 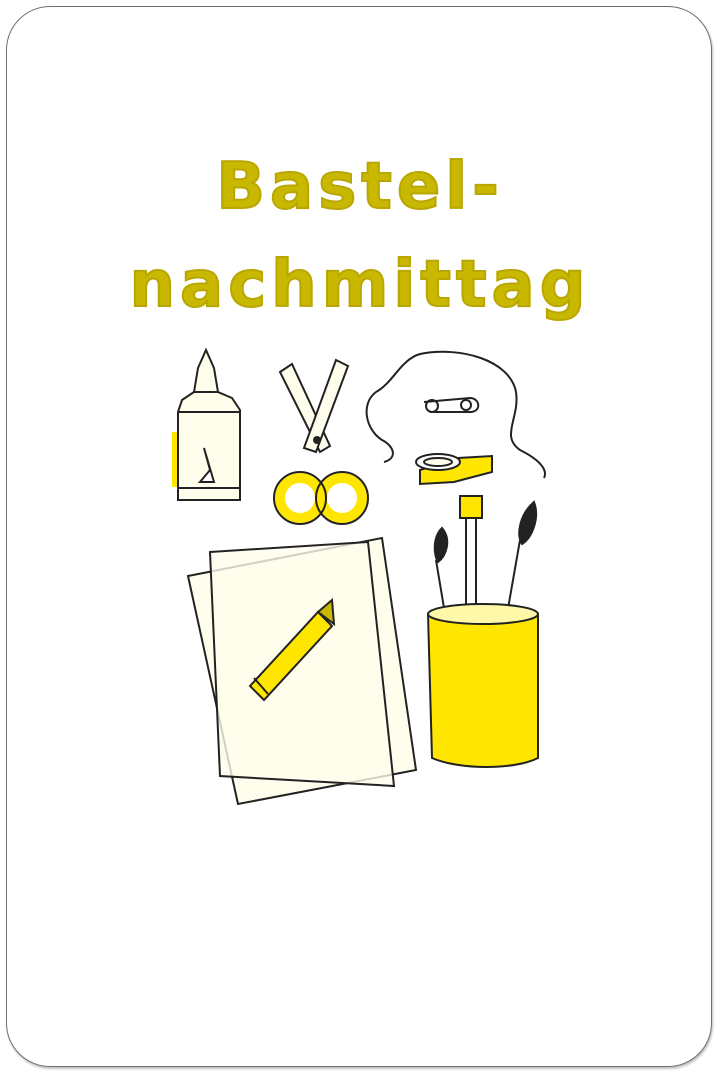 What do you see at coordinates (321, 441) in the screenshot?
I see `scissors-icon` at bounding box center [321, 441].